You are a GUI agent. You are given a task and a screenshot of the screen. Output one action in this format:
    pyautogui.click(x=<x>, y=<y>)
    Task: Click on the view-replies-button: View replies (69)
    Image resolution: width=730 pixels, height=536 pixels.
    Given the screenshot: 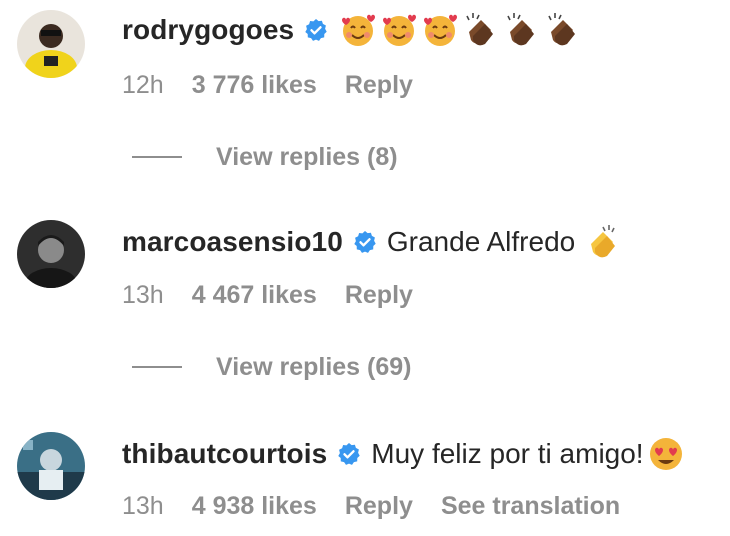 What is the action you would take?
    pyautogui.click(x=271, y=367)
    